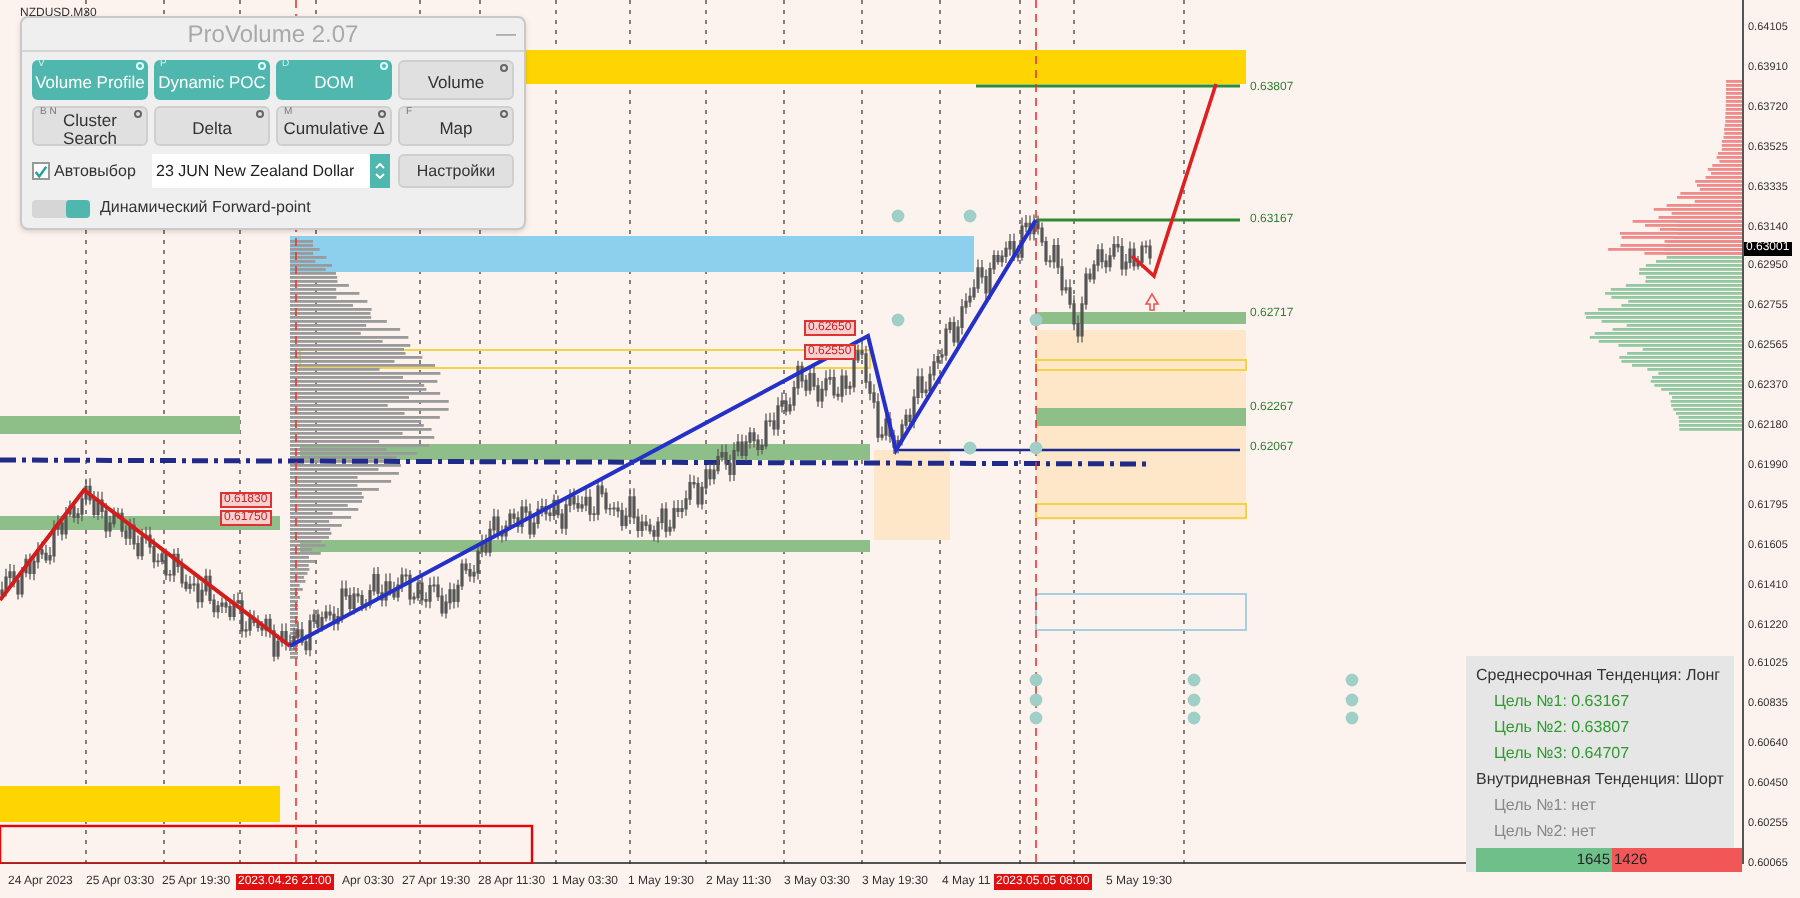 The height and width of the screenshot is (898, 1800). Describe the element at coordinates (41, 171) in the screenshot. I see `check-icon` at that location.